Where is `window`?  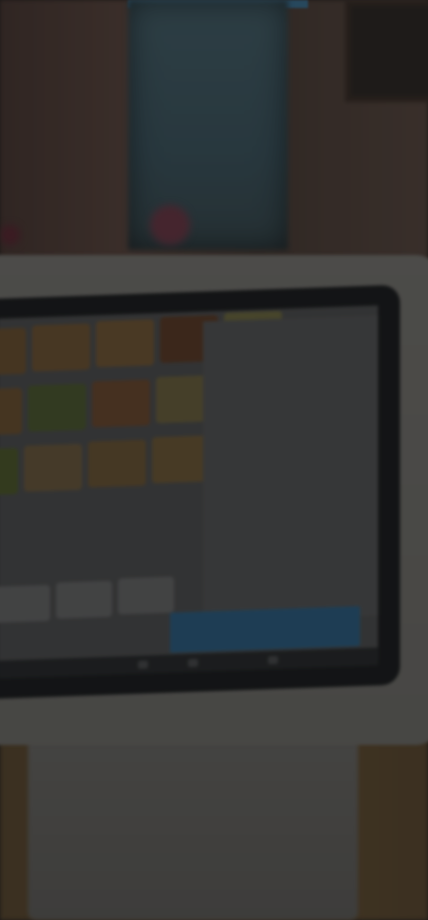 window is located at coordinates (208, 125).